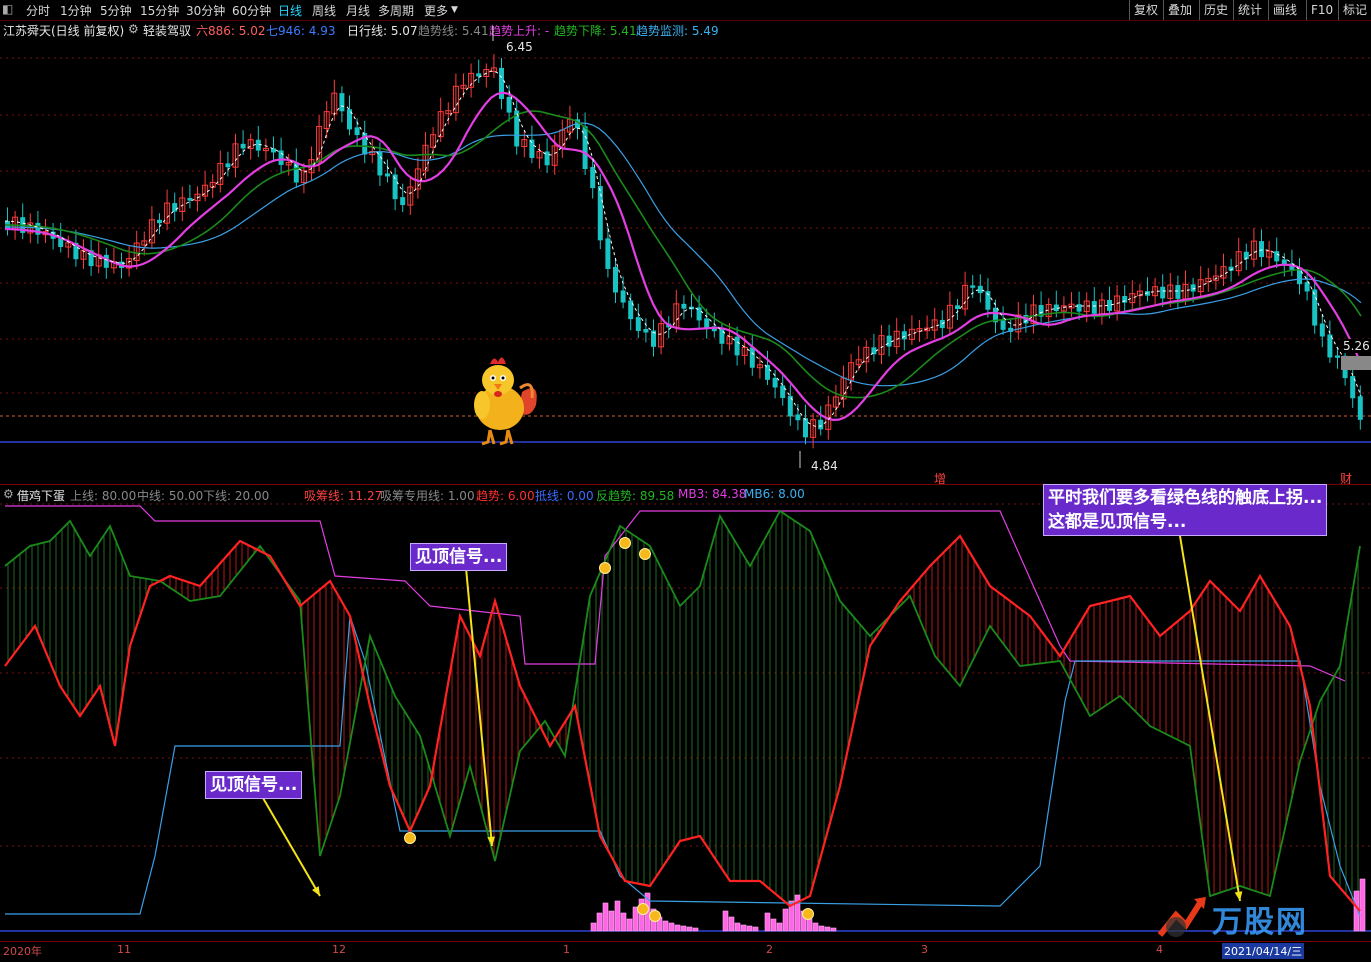 The height and width of the screenshot is (962, 1371). What do you see at coordinates (1354, 10) in the screenshot?
I see `mark-button: 标记` at bounding box center [1354, 10].